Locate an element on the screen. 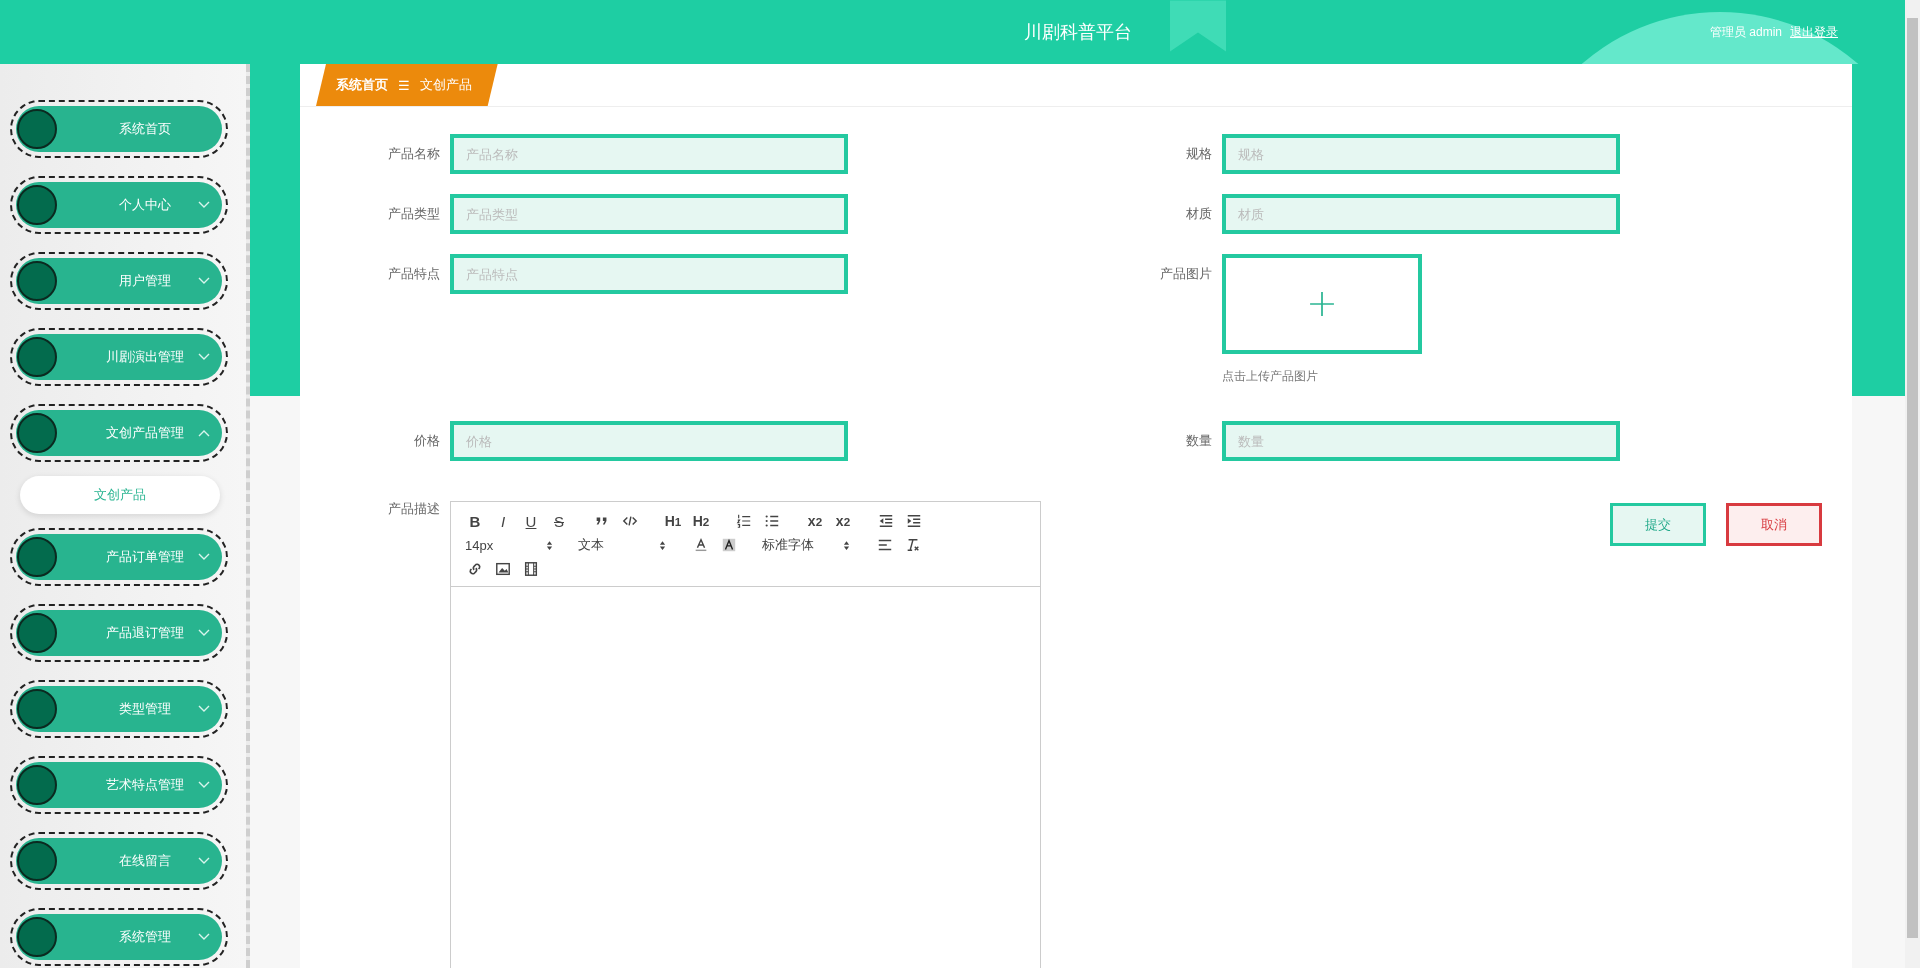 The image size is (1920, 968). text-field: 规格 is located at coordinates (1421, 154).